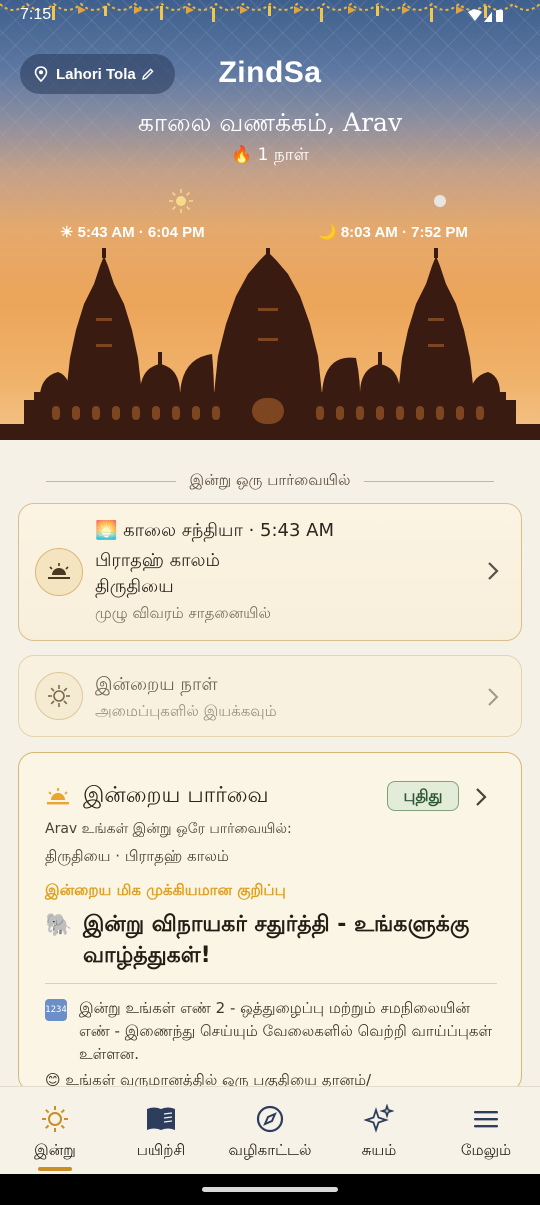  Describe the element at coordinates (270, 155) in the screenshot. I see `streak-counter: 🔥 1 நாள்` at that location.